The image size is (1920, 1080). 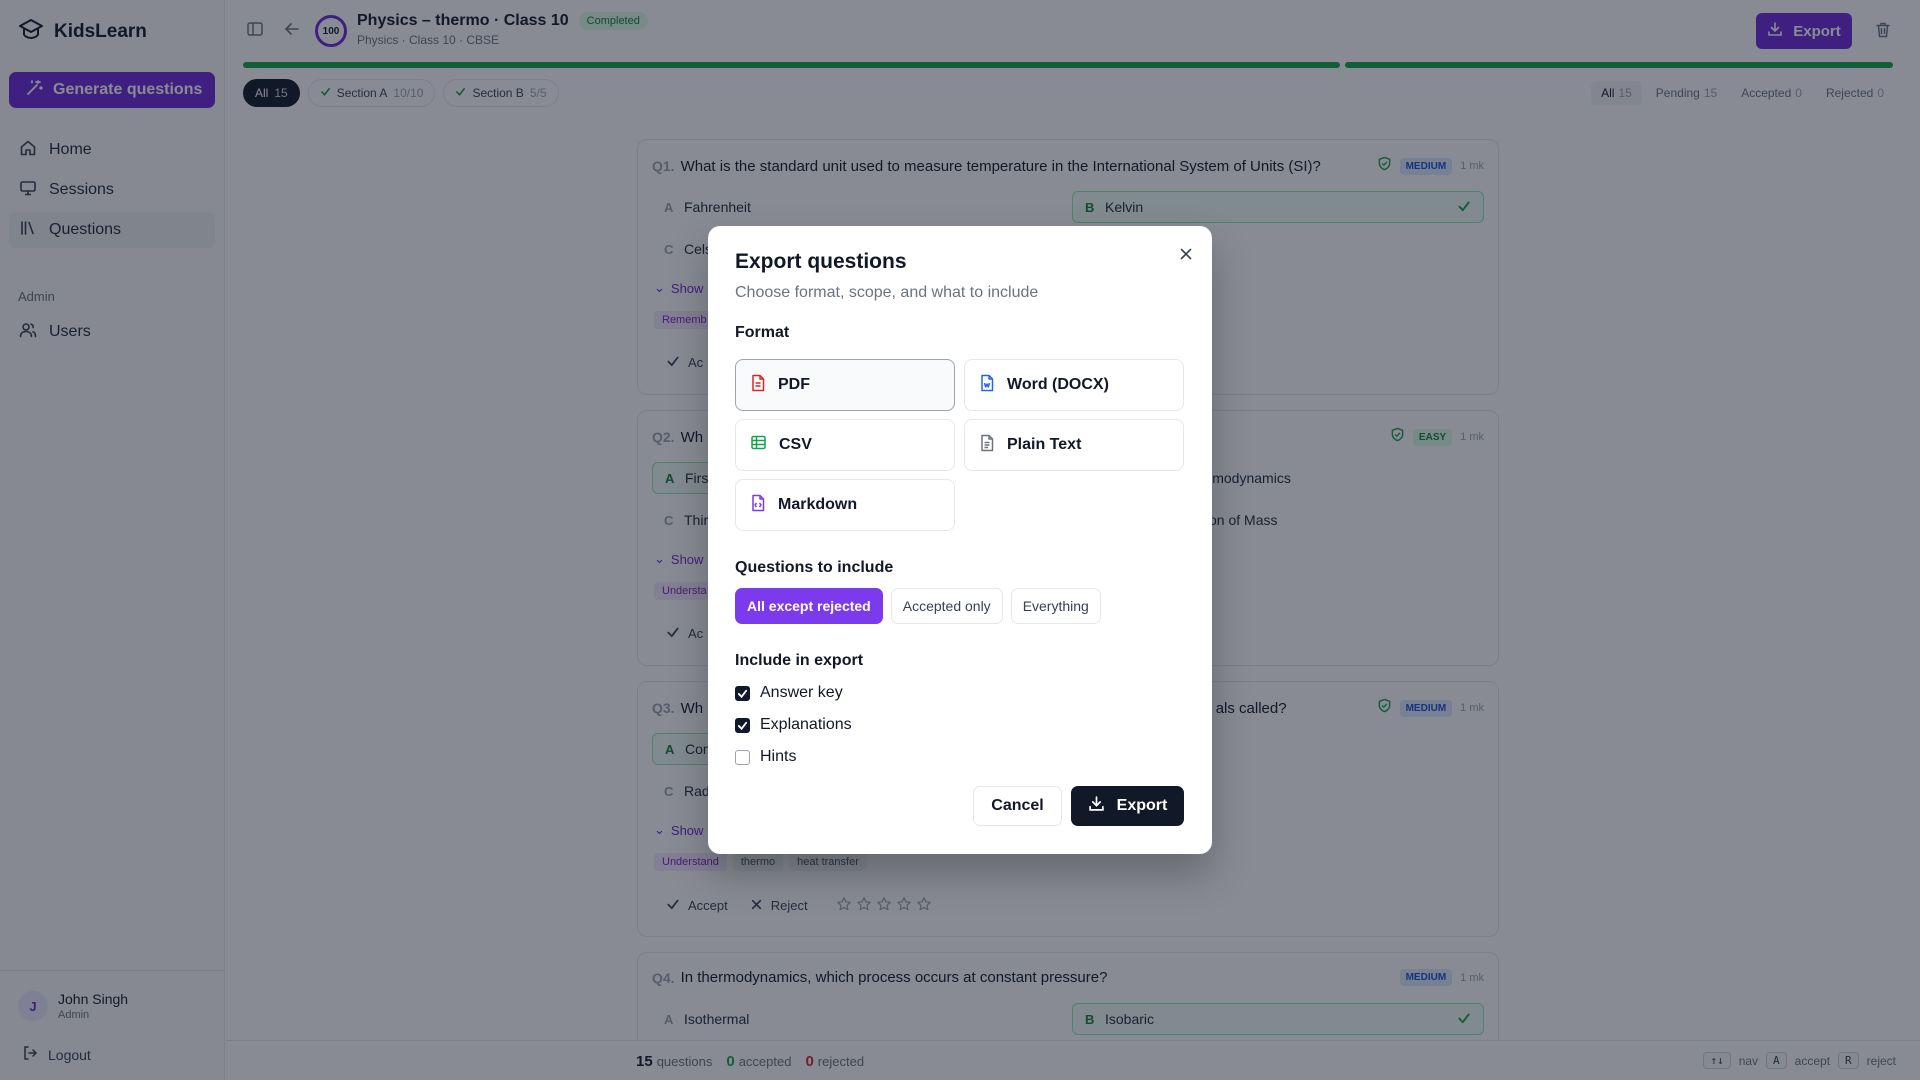 What do you see at coordinates (758, 505) in the screenshot?
I see `file-code-icon` at bounding box center [758, 505].